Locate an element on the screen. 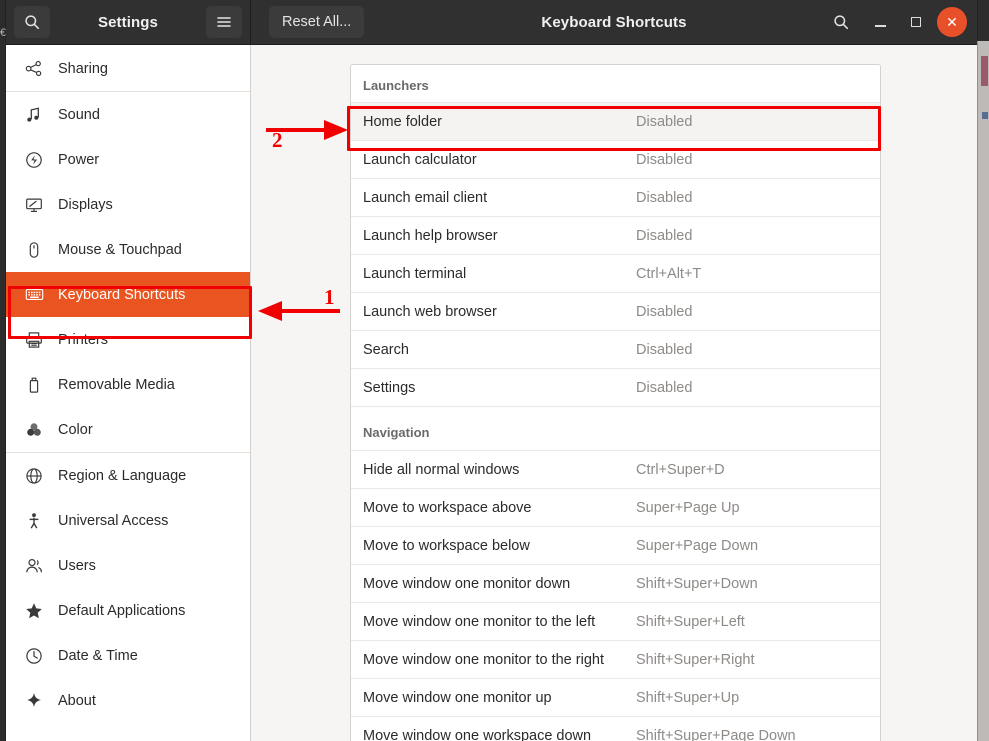 The image size is (989, 741). clock-icon is located at coordinates (34, 656).